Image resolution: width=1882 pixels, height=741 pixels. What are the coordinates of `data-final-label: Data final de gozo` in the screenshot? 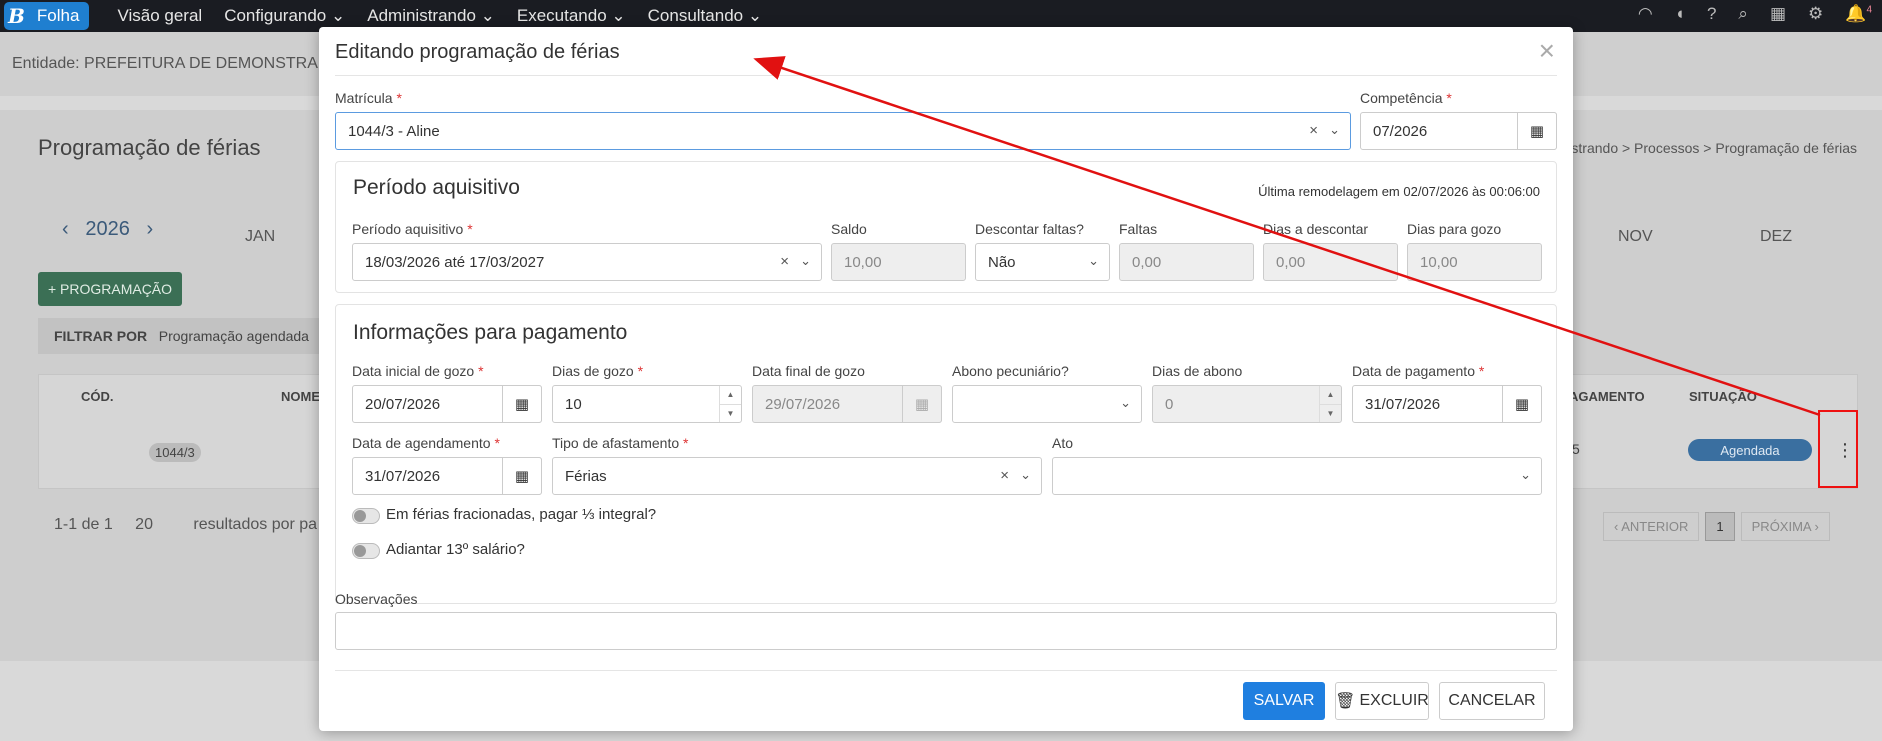 It's located at (808, 371).